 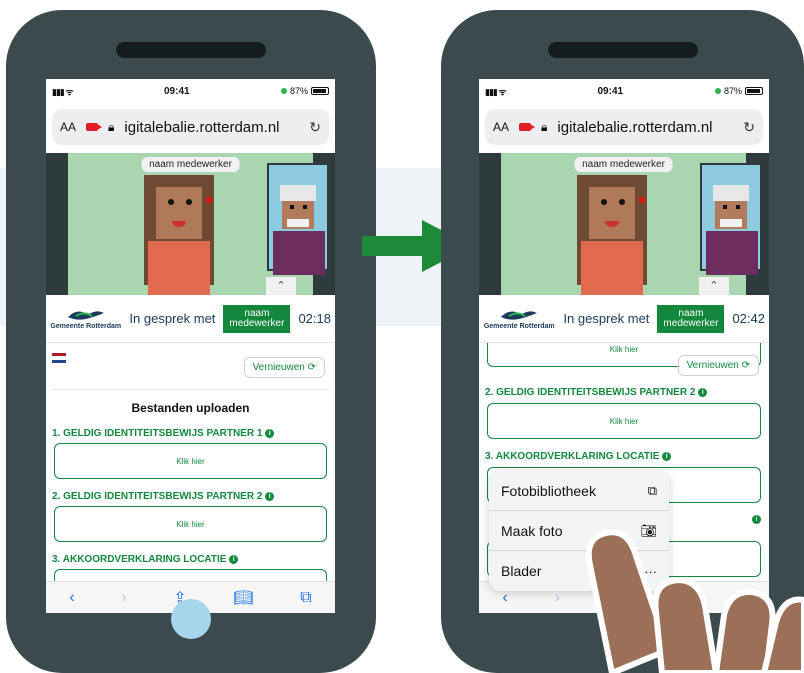 What do you see at coordinates (650, 571) in the screenshot?
I see `more-icon: ···` at bounding box center [650, 571].